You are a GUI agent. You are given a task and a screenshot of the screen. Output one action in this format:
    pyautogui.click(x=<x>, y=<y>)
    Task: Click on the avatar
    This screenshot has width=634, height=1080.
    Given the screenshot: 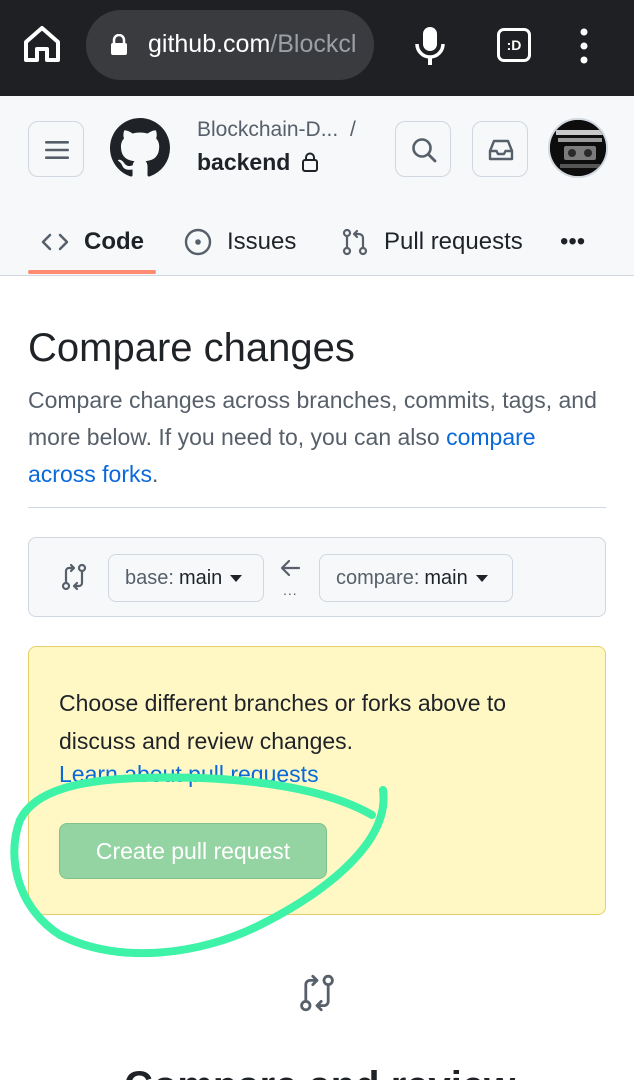 What is the action you would take?
    pyautogui.click(x=578, y=148)
    